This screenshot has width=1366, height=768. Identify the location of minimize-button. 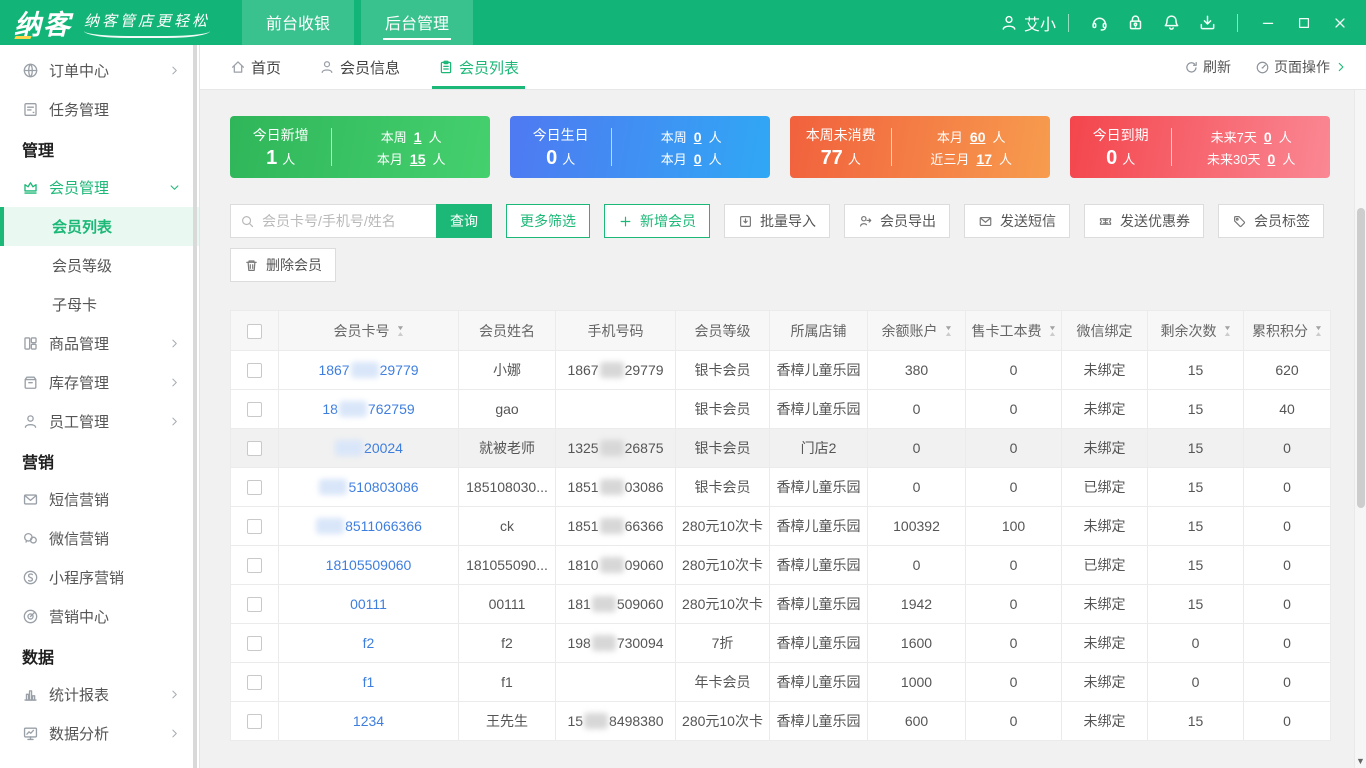
(1268, 23).